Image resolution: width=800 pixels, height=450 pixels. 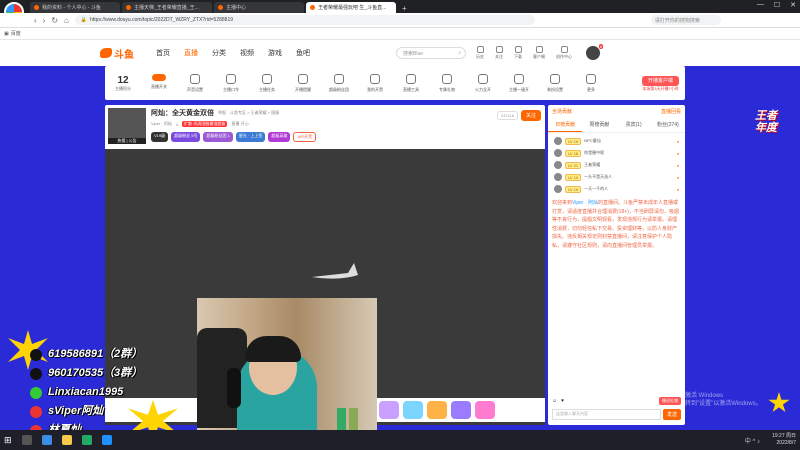 What do you see at coordinates (218, 137) in the screenshot?
I see `badge-fanclub: 超级粉丝团 1` at bounding box center [218, 137].